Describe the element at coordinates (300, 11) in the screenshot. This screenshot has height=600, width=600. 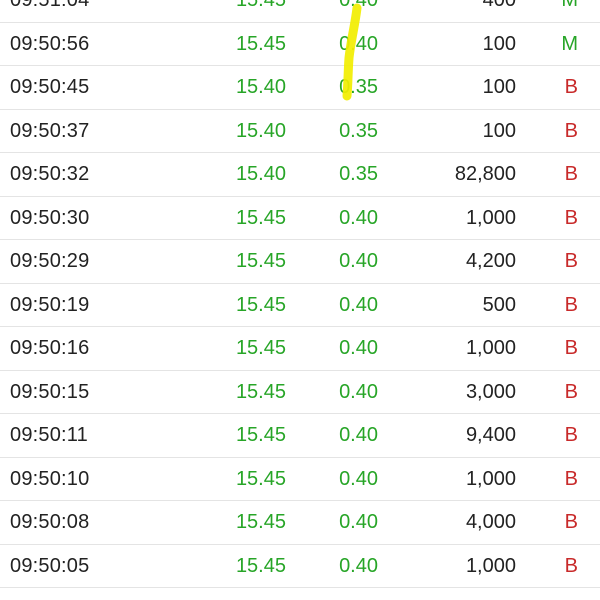
I see `trade-row: 09:51:04 15.45 0.40 400 M` at that location.